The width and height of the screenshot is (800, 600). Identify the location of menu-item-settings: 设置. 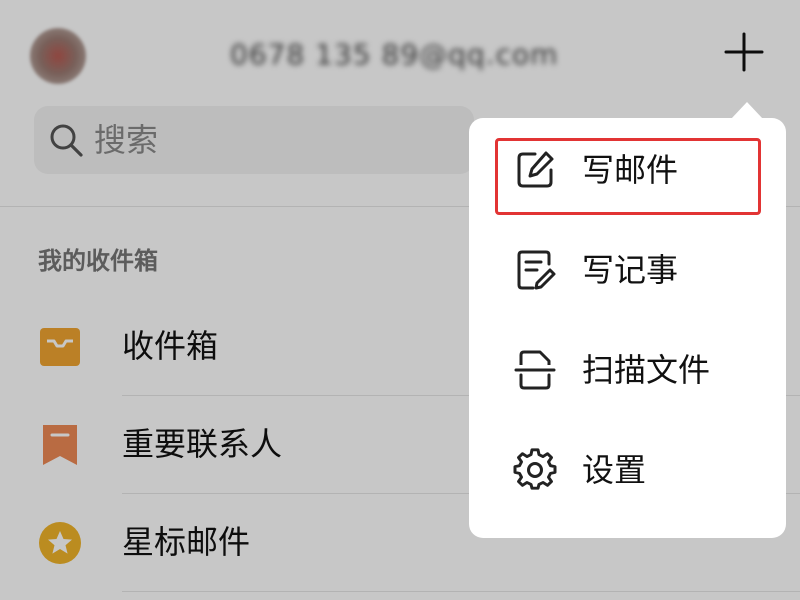
(627, 468).